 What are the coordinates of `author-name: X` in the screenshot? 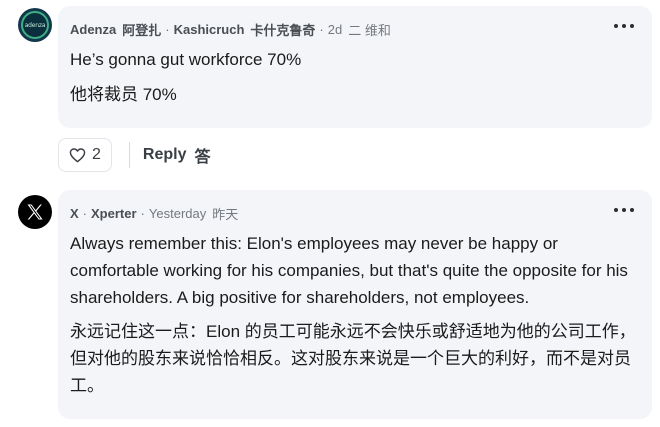 It's located at (74, 213).